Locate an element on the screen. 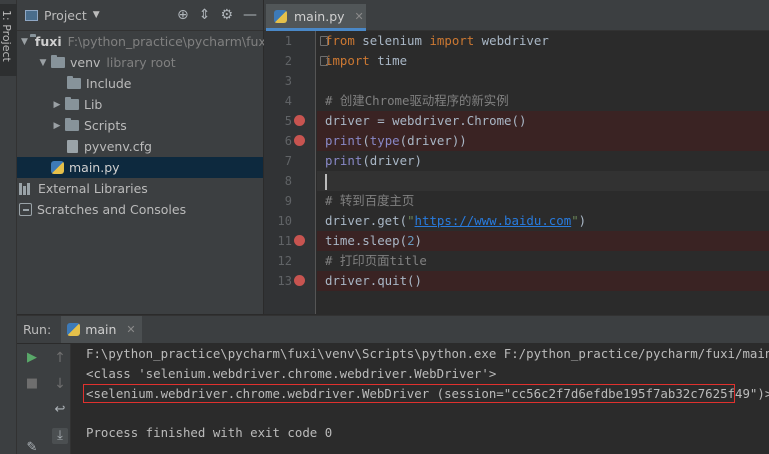 This screenshot has height=454, width=769. code-token: driver.get( is located at coordinates (366, 220).